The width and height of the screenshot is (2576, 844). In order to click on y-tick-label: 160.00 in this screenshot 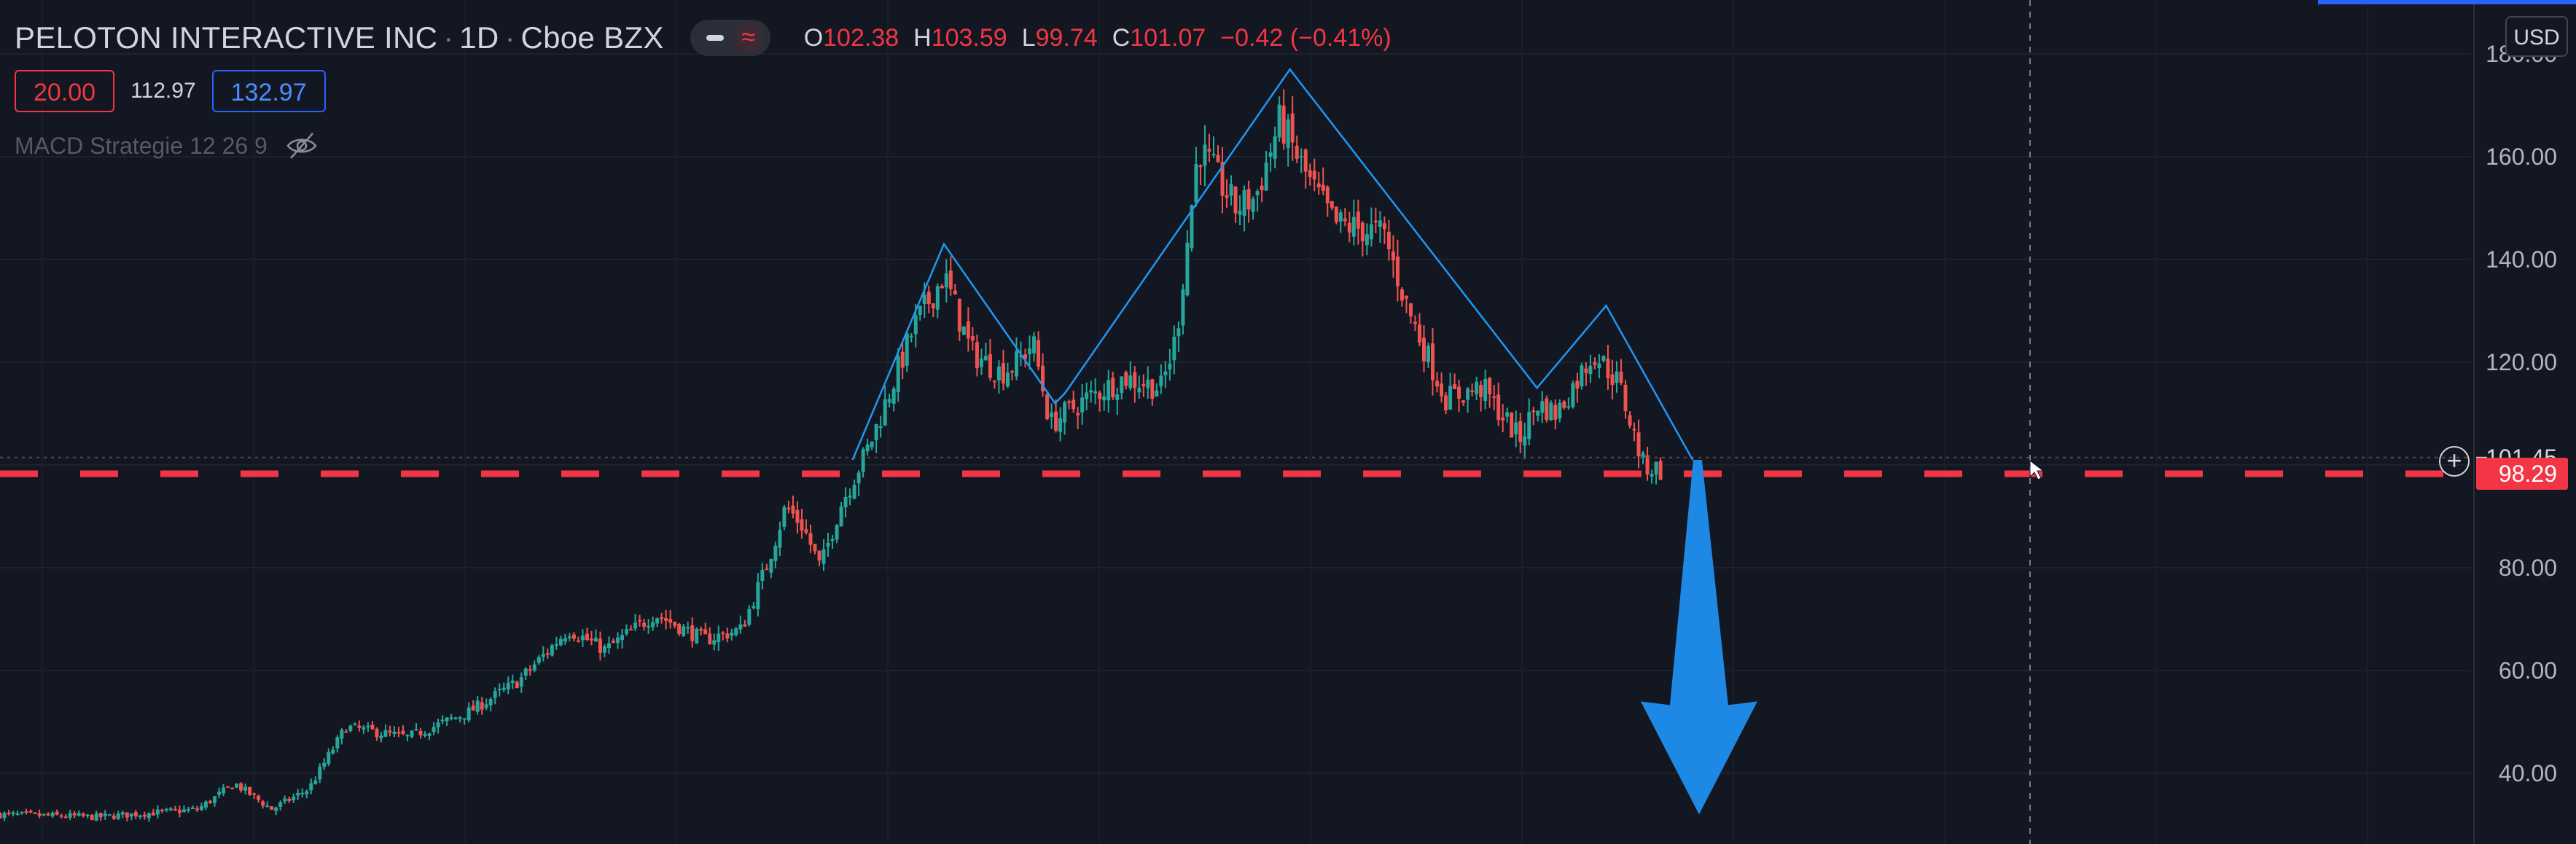, I will do `click(2521, 157)`.